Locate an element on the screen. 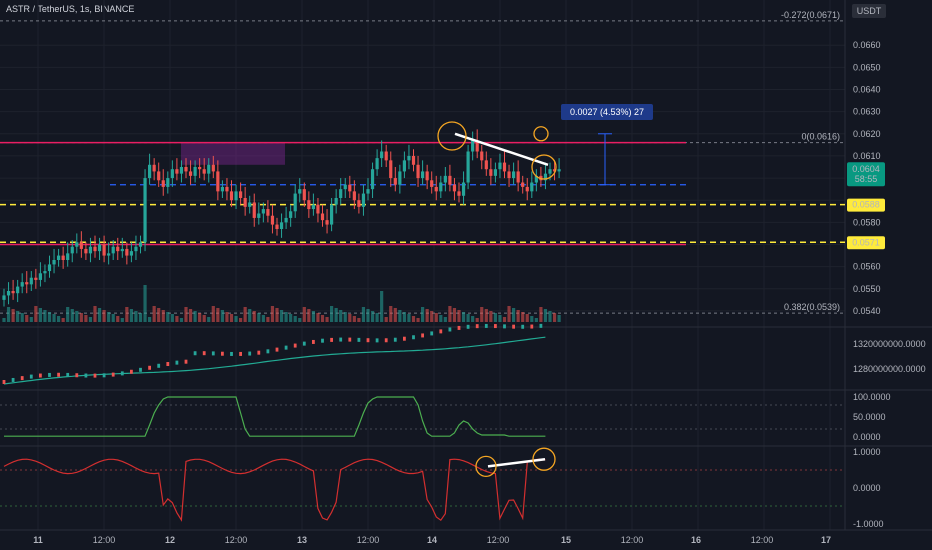 The image size is (932, 550). support-price: 0.0571 is located at coordinates (866, 242).